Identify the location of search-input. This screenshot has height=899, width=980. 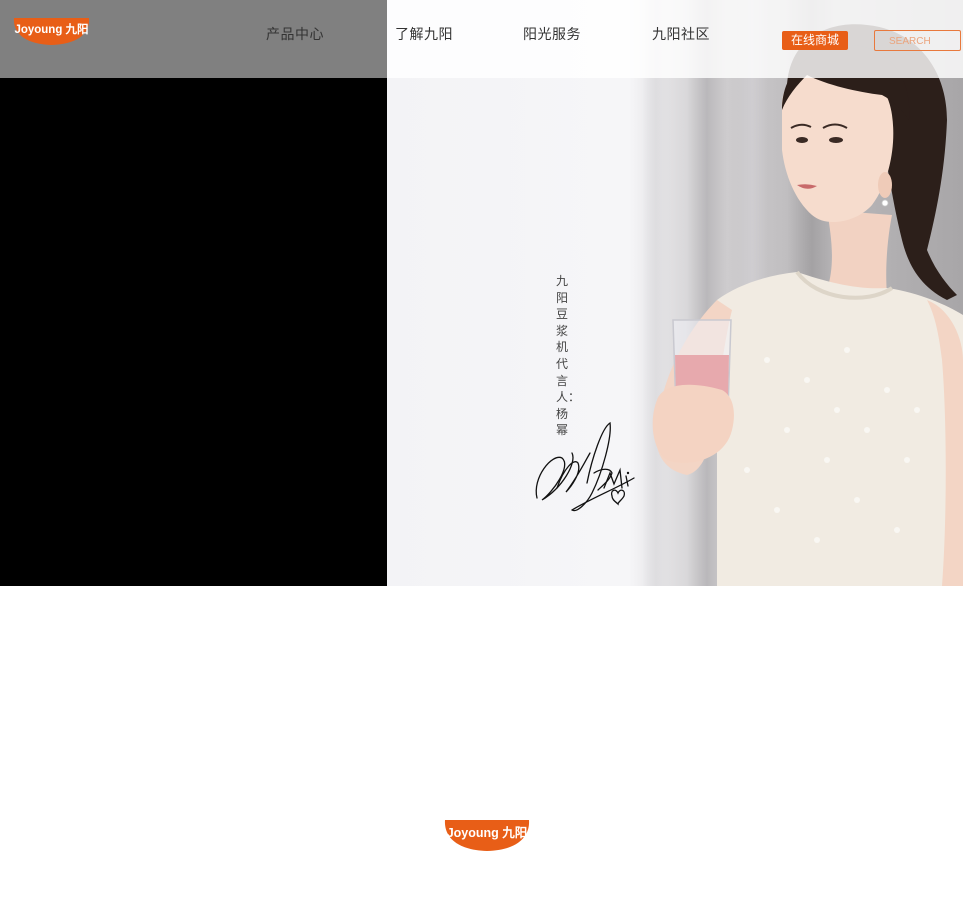
(917, 40).